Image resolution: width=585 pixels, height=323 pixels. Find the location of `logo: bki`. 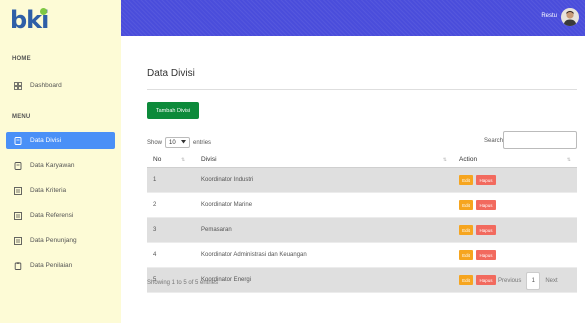

logo: bki is located at coordinates (29, 20).